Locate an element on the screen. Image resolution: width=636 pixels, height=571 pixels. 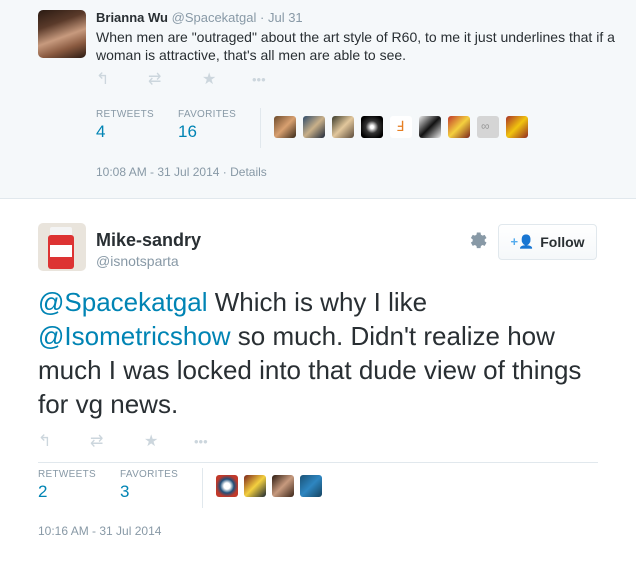
tweet-timestamp: 10:16 AM - 31 Jul 2014 is located at coordinates (99, 531).